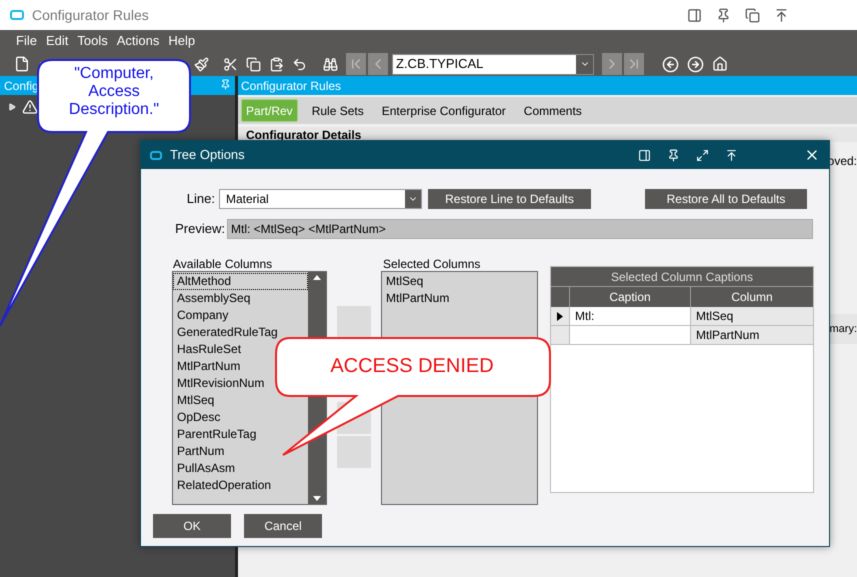 The image size is (857, 577). I want to click on restore-all-button: Restore All to Defaults, so click(726, 199).